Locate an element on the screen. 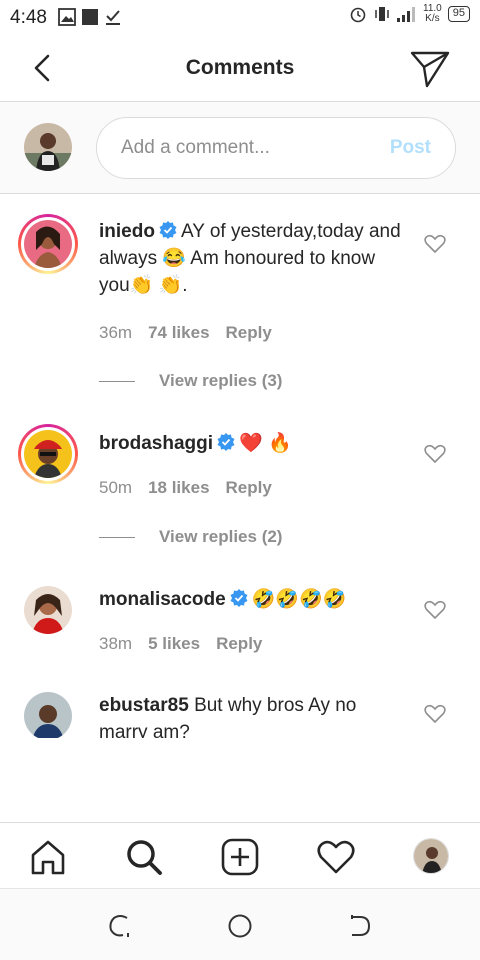 The image size is (480, 960). recent-apps-icon is located at coordinates (120, 926).